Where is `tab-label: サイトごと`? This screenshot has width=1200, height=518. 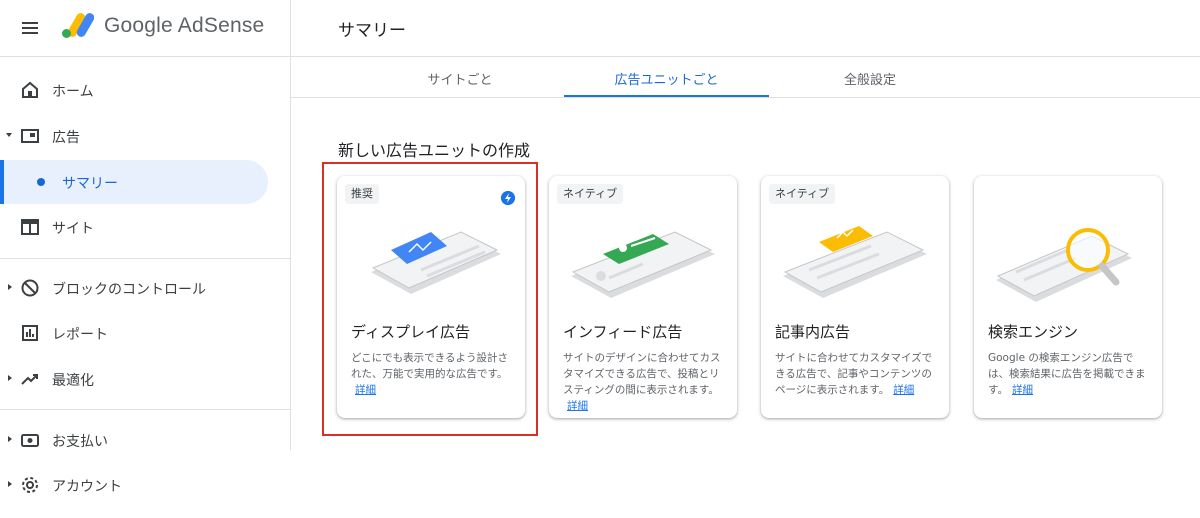
tab-label: サイトごと is located at coordinates (460, 80).